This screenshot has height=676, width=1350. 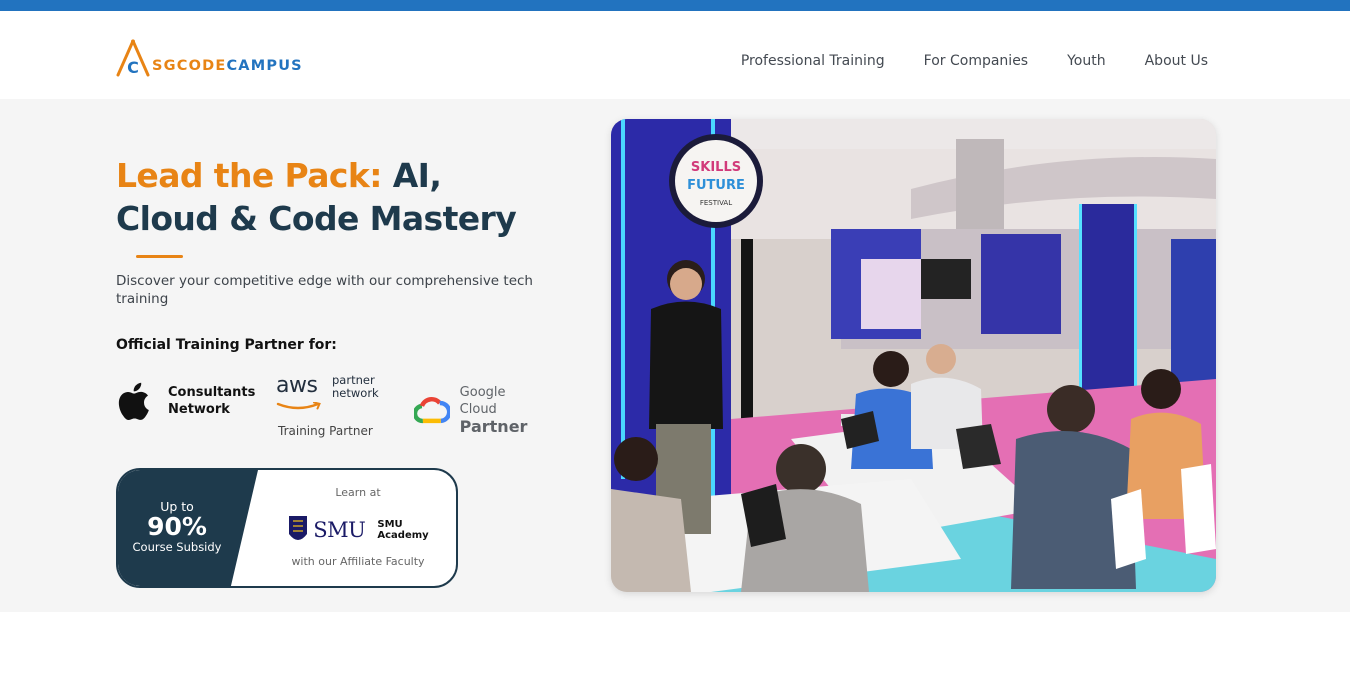 I want to click on smu-academy-line-1: SMU, so click(x=390, y=524).